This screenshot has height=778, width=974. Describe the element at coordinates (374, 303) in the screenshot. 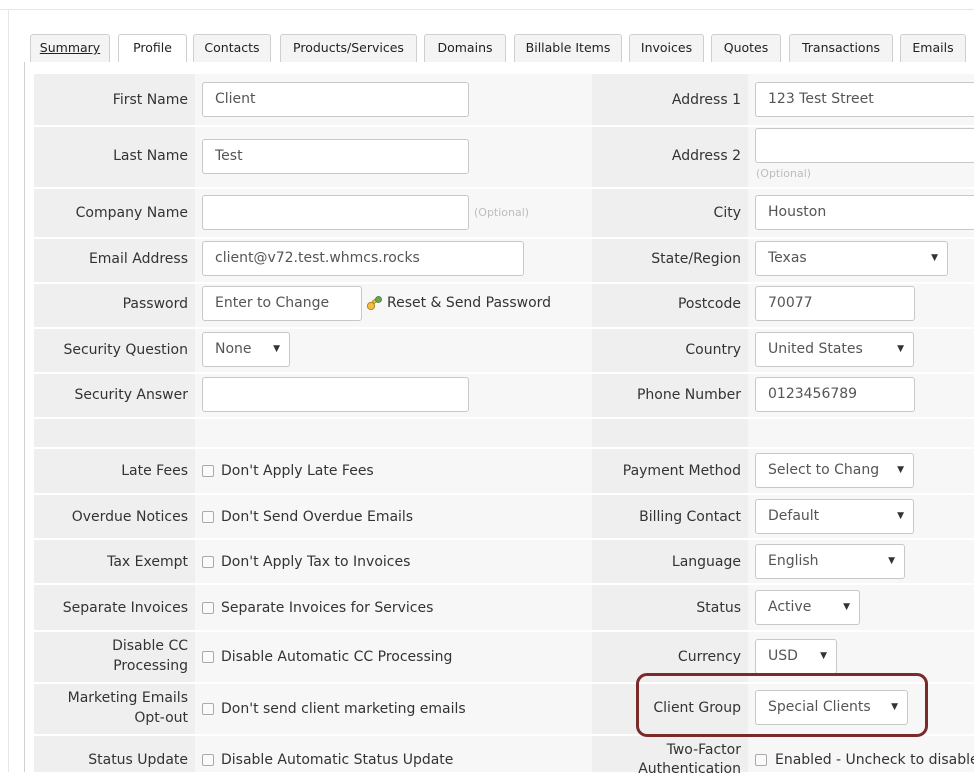

I see `key-icon` at that location.